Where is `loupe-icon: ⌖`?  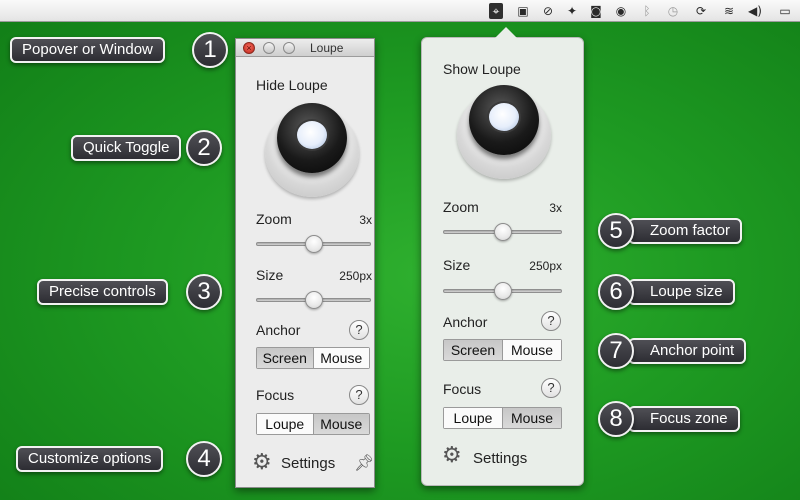
loupe-icon: ⌖ is located at coordinates (496, 11).